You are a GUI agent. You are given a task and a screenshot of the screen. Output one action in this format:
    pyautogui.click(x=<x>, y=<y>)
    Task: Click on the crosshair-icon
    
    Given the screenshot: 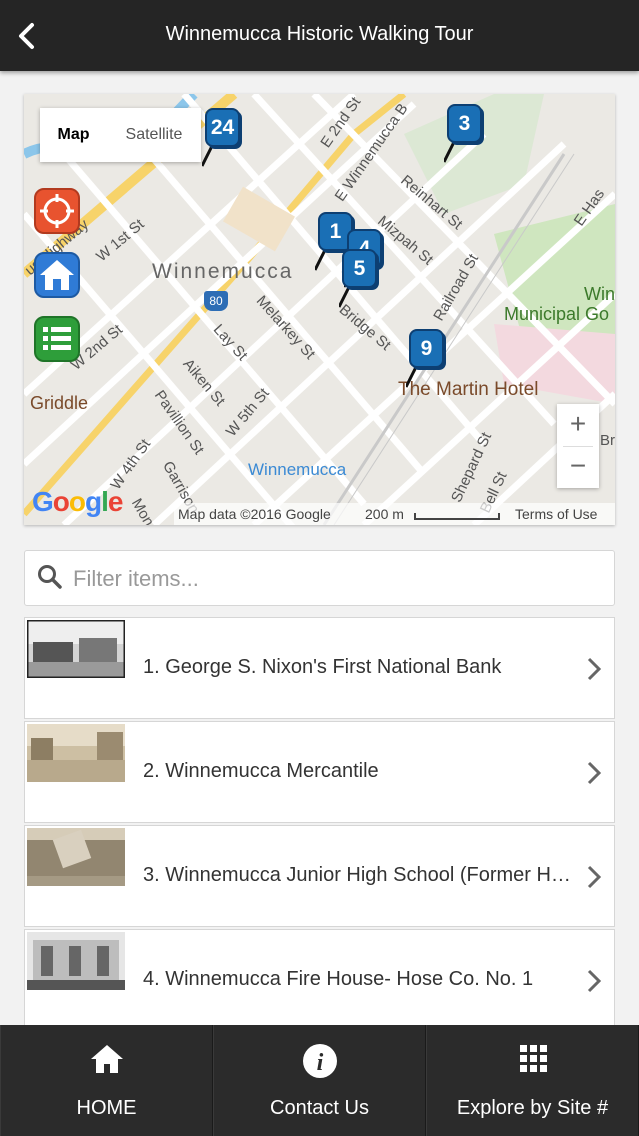 What is the action you would take?
    pyautogui.click(x=57, y=211)
    